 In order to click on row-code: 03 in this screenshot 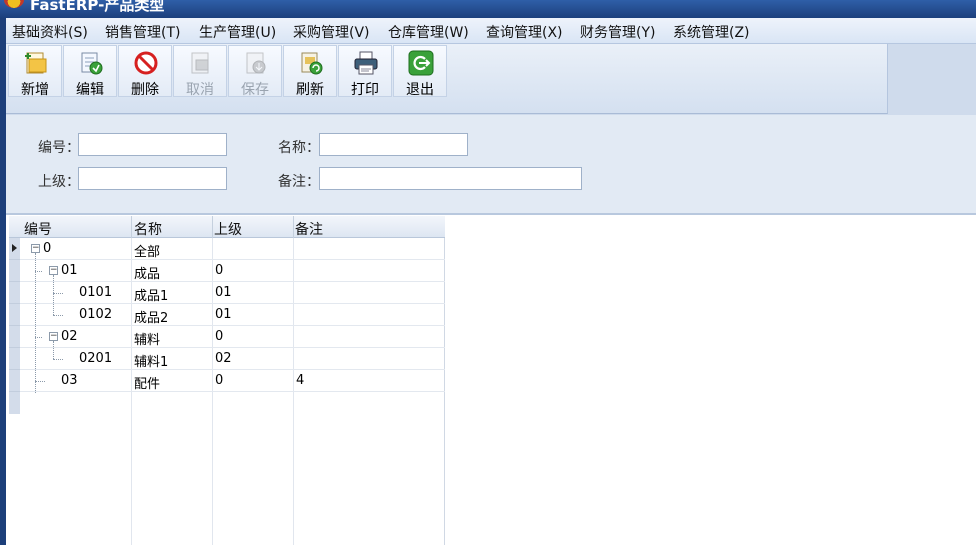, I will do `click(69, 380)`.